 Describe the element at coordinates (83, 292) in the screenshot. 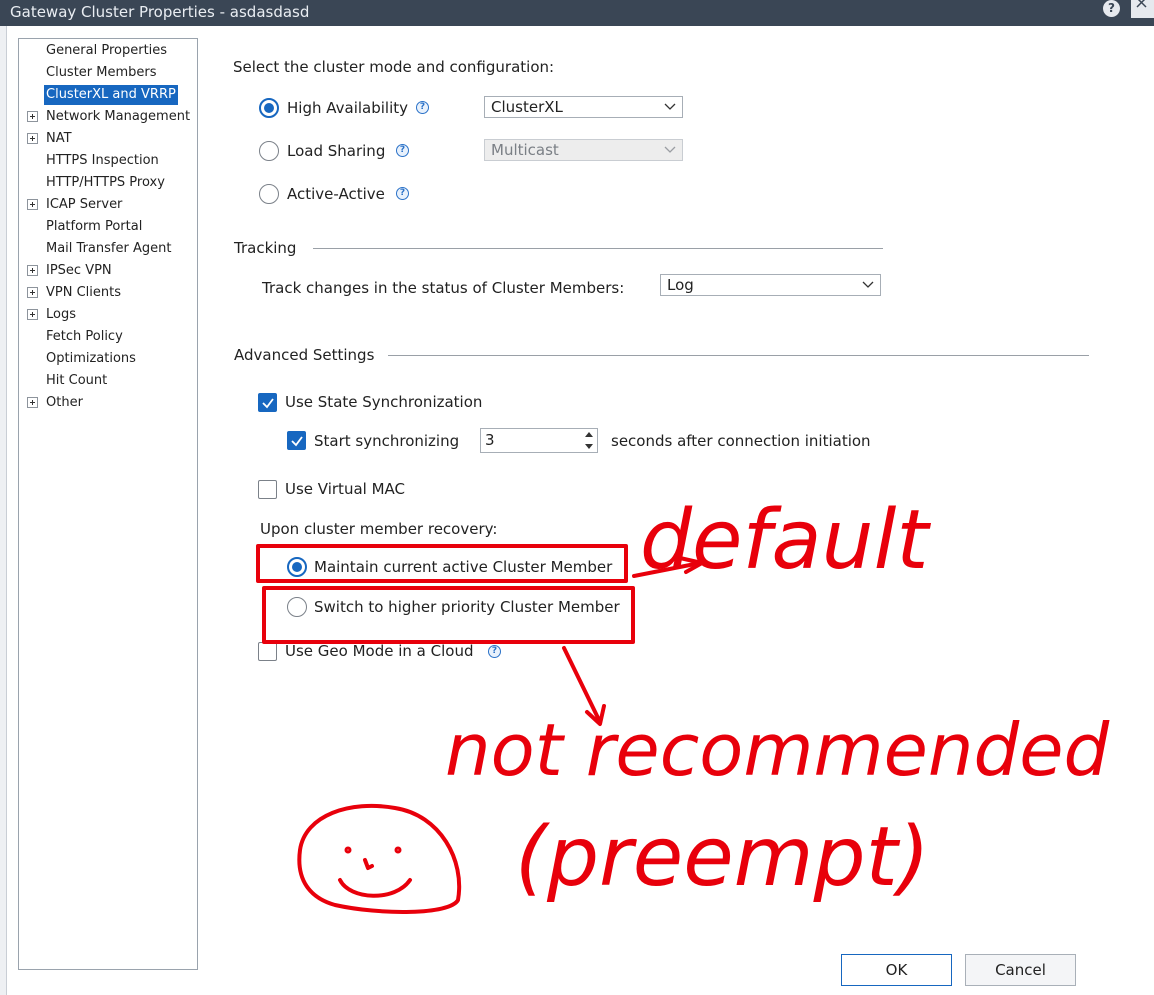

I see `nav-item-label: VPN Clients` at that location.